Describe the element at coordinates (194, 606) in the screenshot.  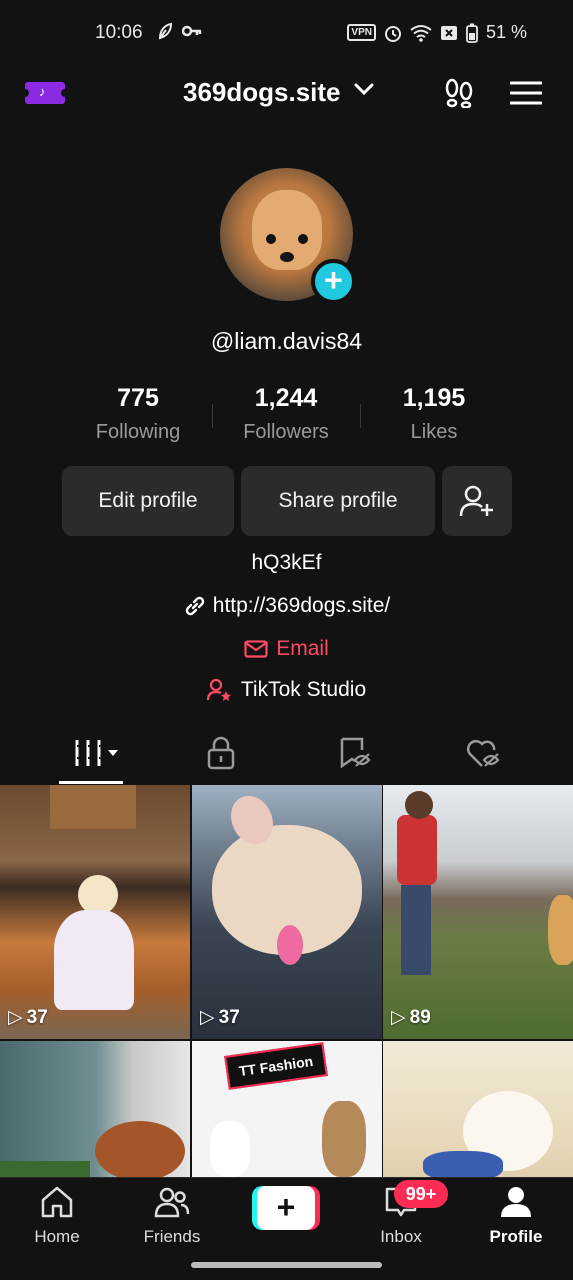
I see `link-icon` at that location.